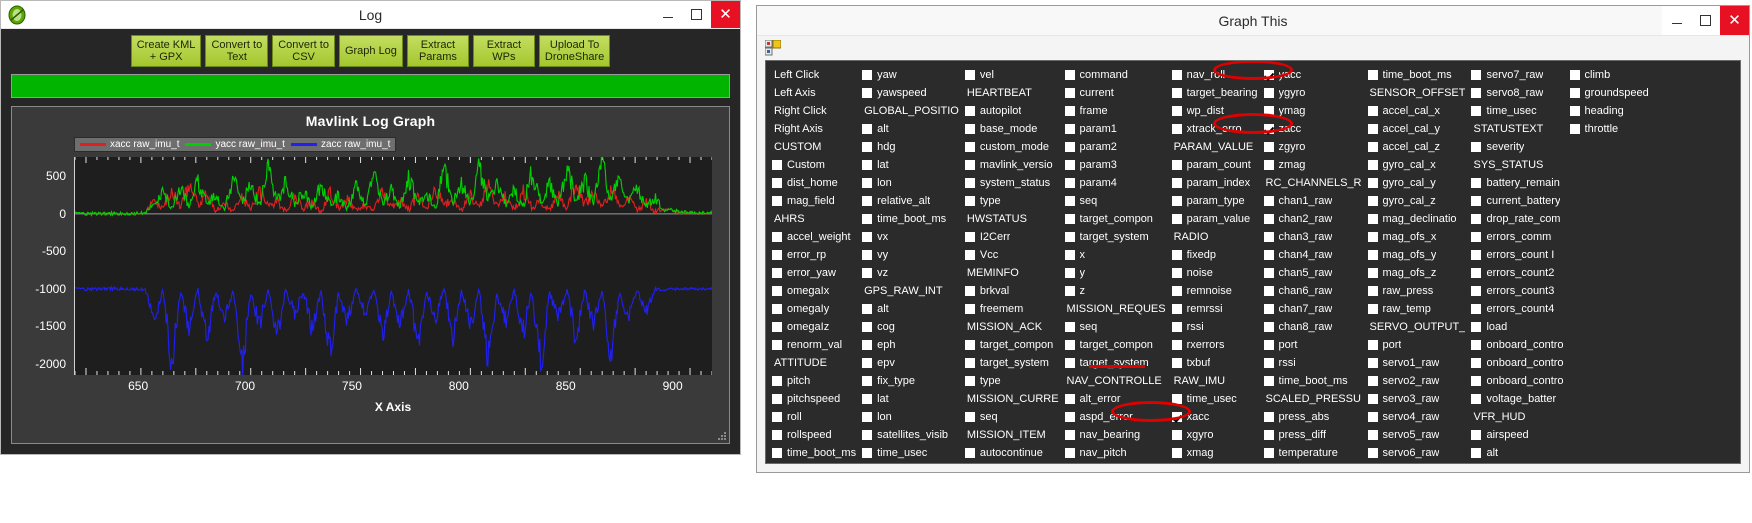 The height and width of the screenshot is (523, 1752). I want to click on field-checkbox-row: alt, so click(910, 309).